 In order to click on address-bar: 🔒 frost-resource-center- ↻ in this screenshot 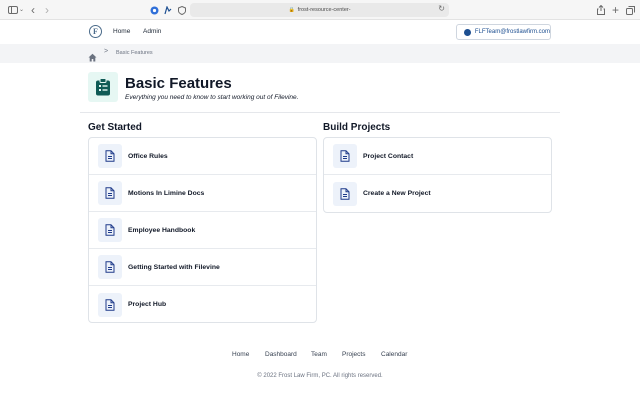, I will do `click(319, 10)`.